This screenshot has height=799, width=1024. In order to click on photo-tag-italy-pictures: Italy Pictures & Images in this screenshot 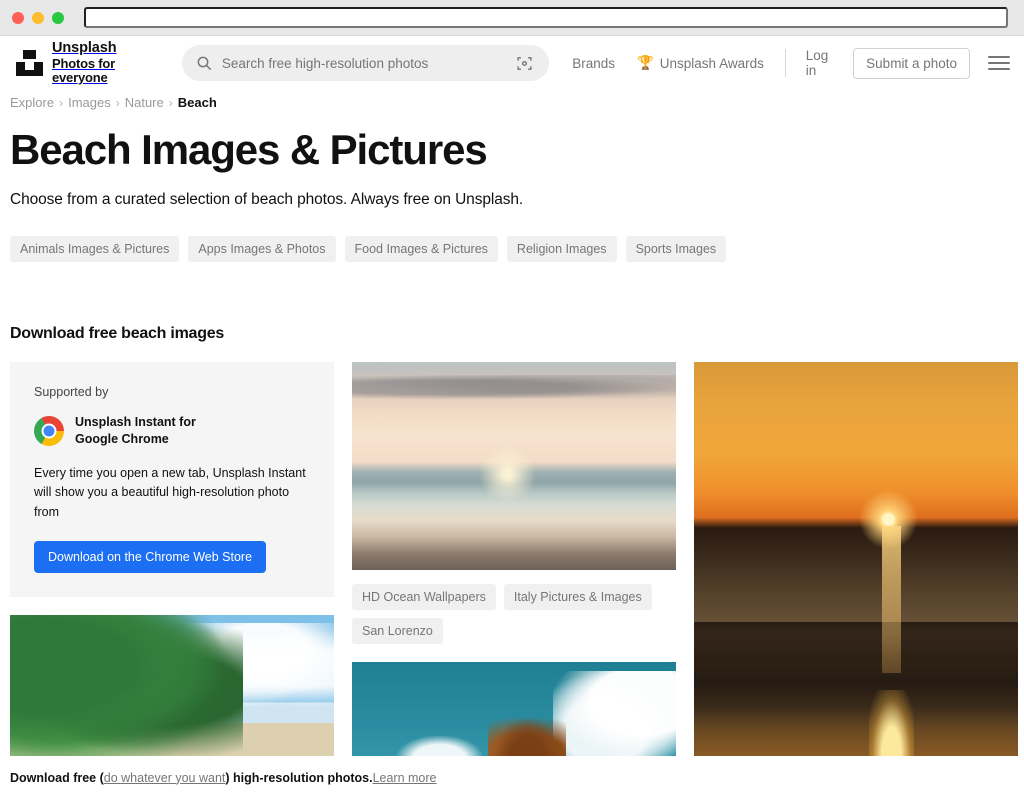, I will do `click(577, 597)`.